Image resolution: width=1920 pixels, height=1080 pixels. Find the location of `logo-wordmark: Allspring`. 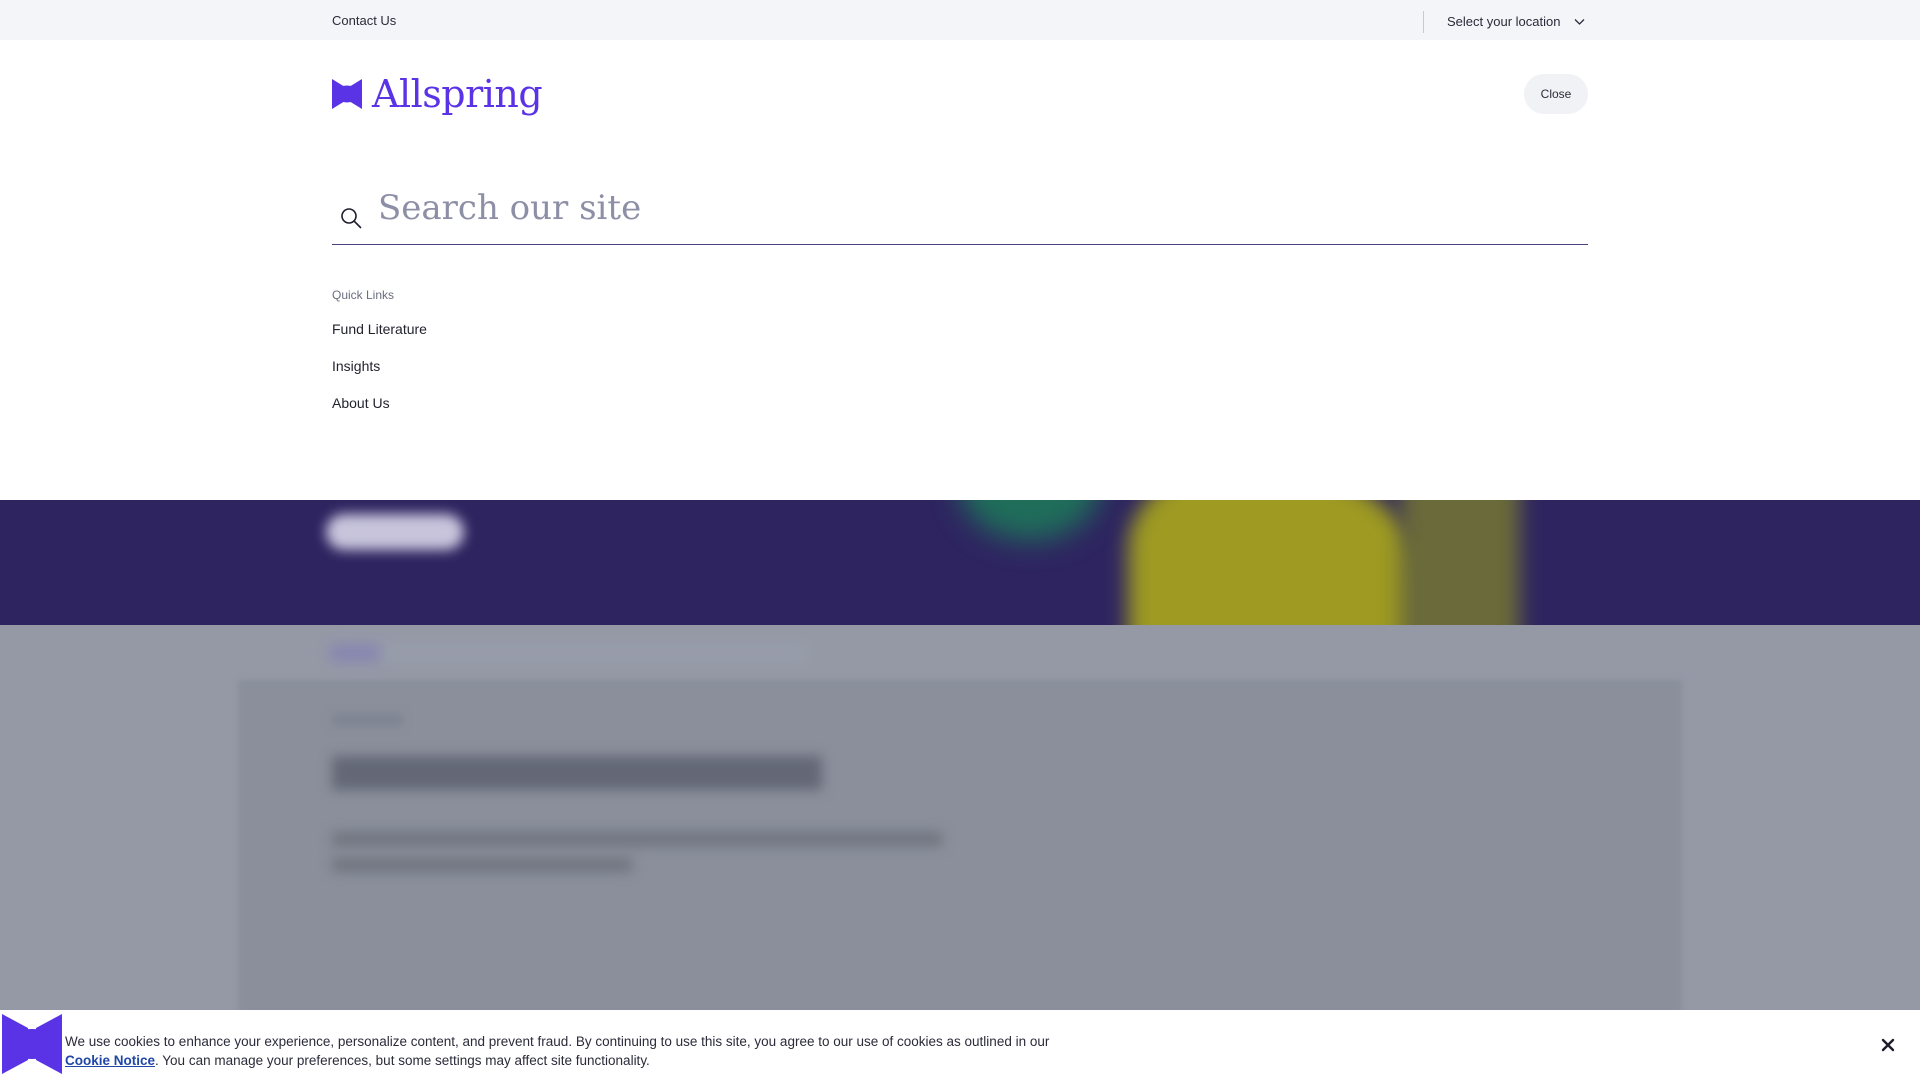

logo-wordmark: Allspring is located at coordinates (457, 94).